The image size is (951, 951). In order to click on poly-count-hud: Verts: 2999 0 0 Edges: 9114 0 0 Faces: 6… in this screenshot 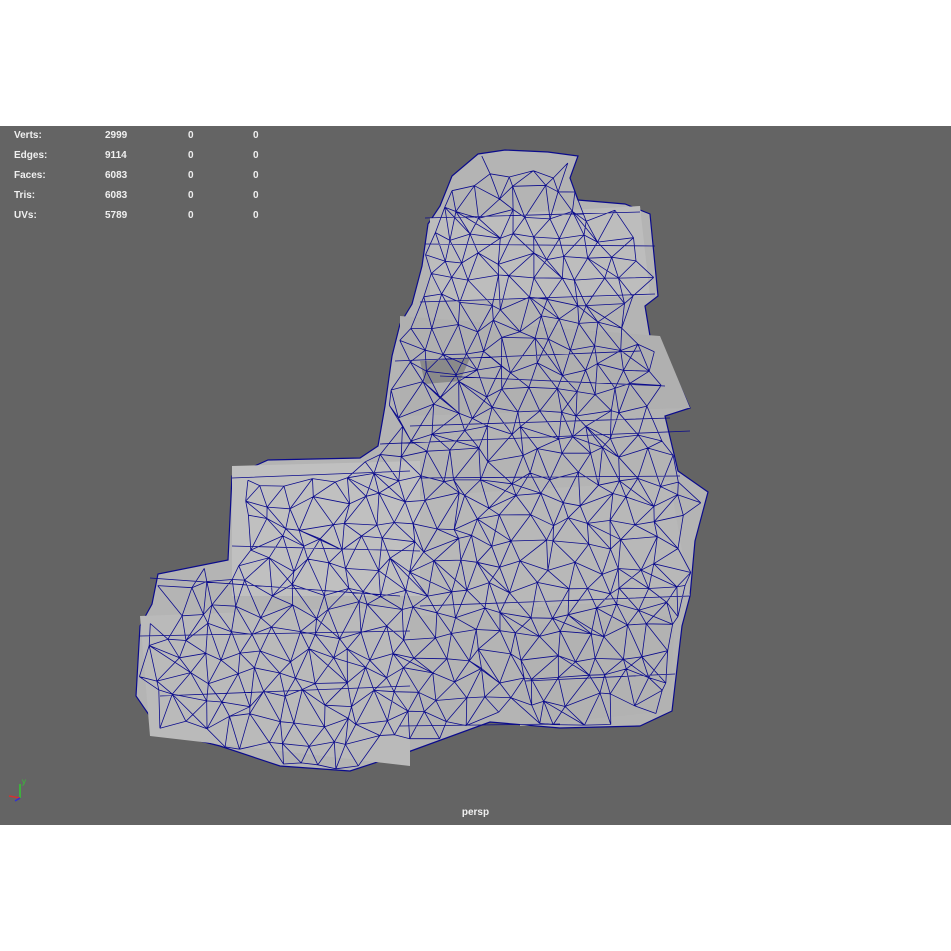, I will do `click(144, 176)`.